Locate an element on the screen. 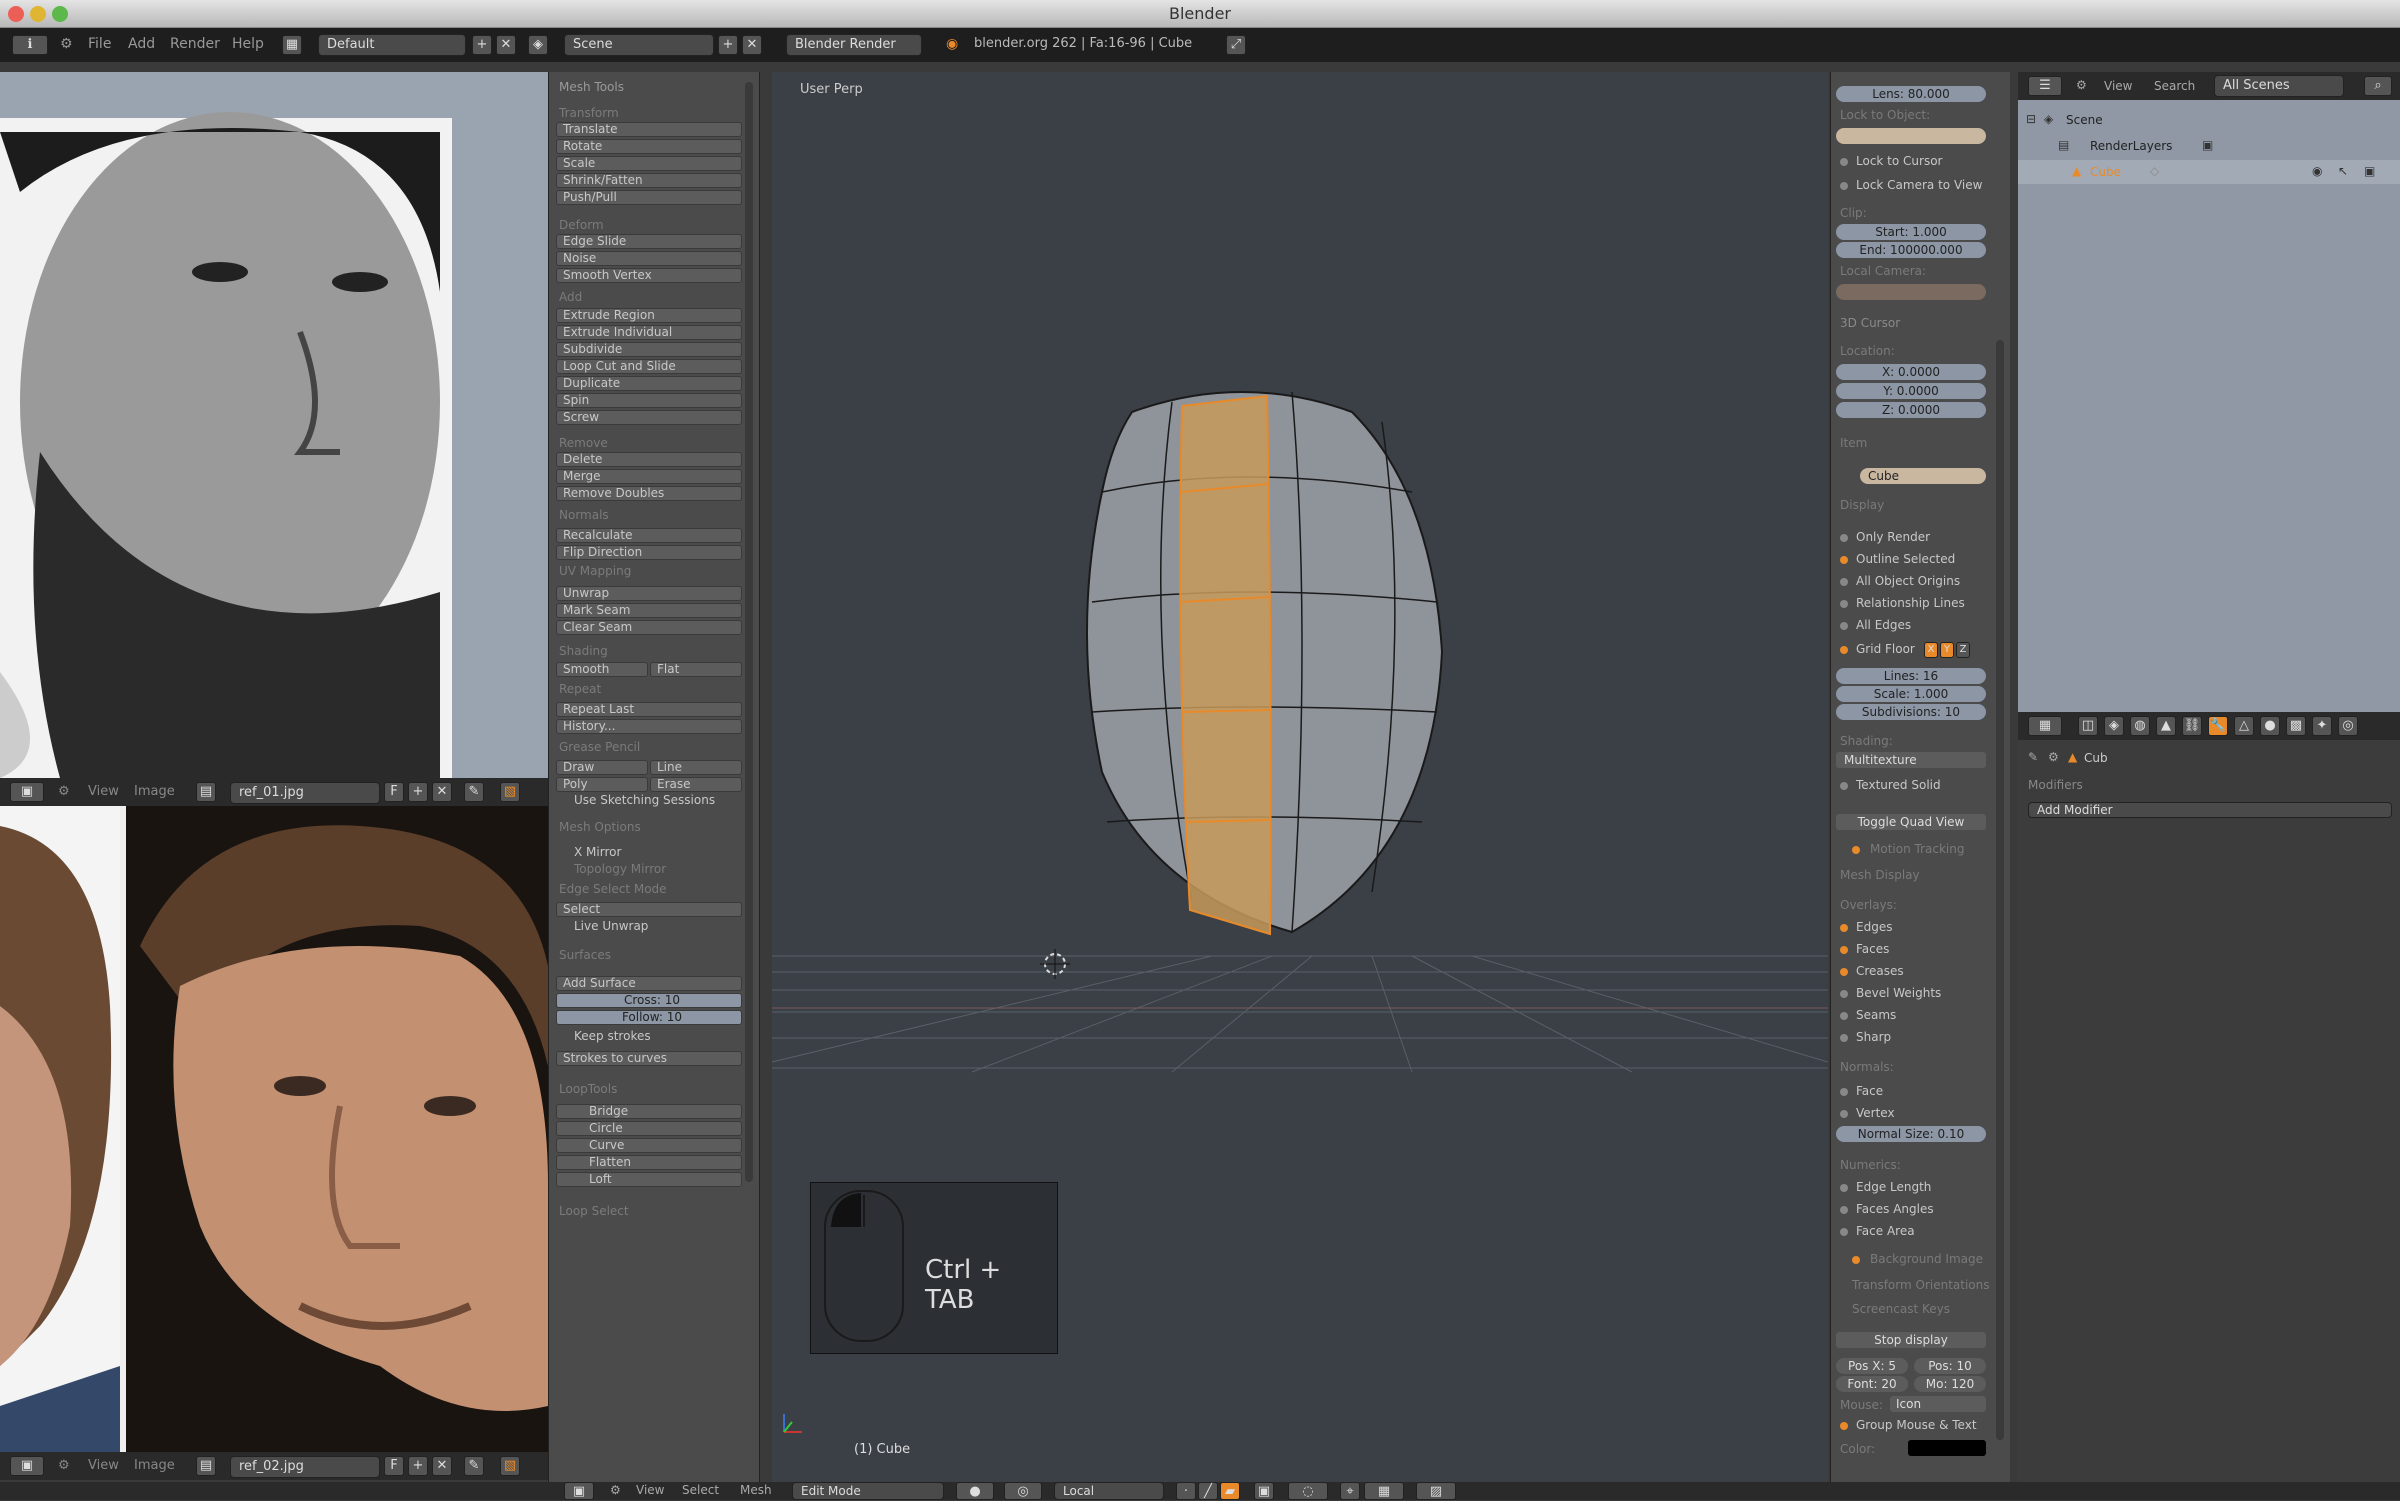 This screenshot has width=2400, height=1501. vertex-select-icon: · is located at coordinates (1186, 1491).